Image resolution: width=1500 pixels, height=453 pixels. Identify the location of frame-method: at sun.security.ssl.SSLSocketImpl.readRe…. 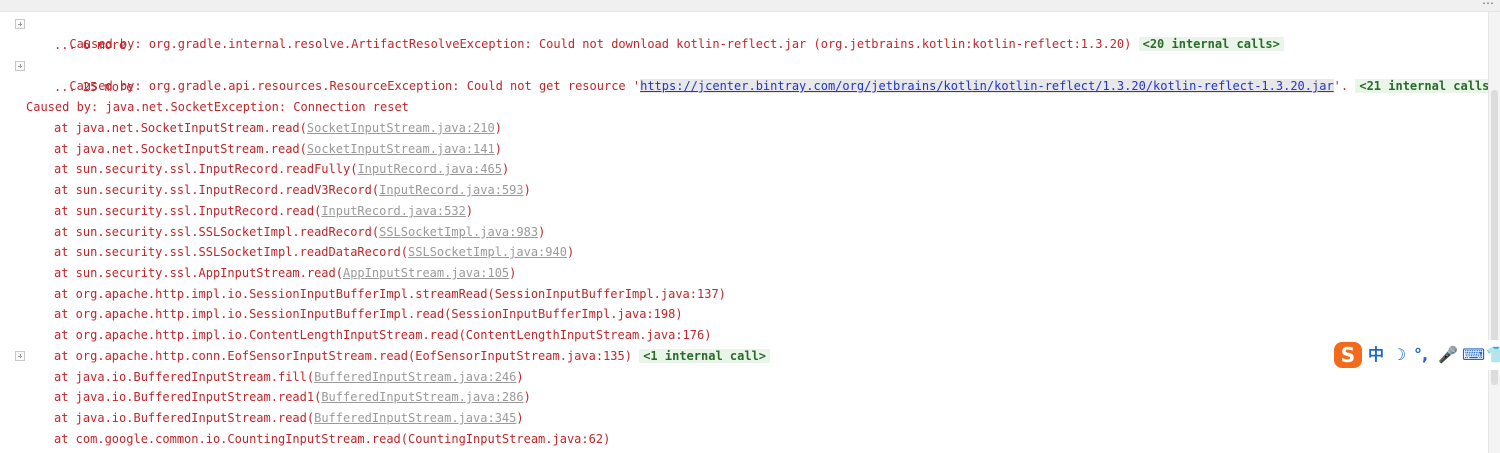
(217, 232).